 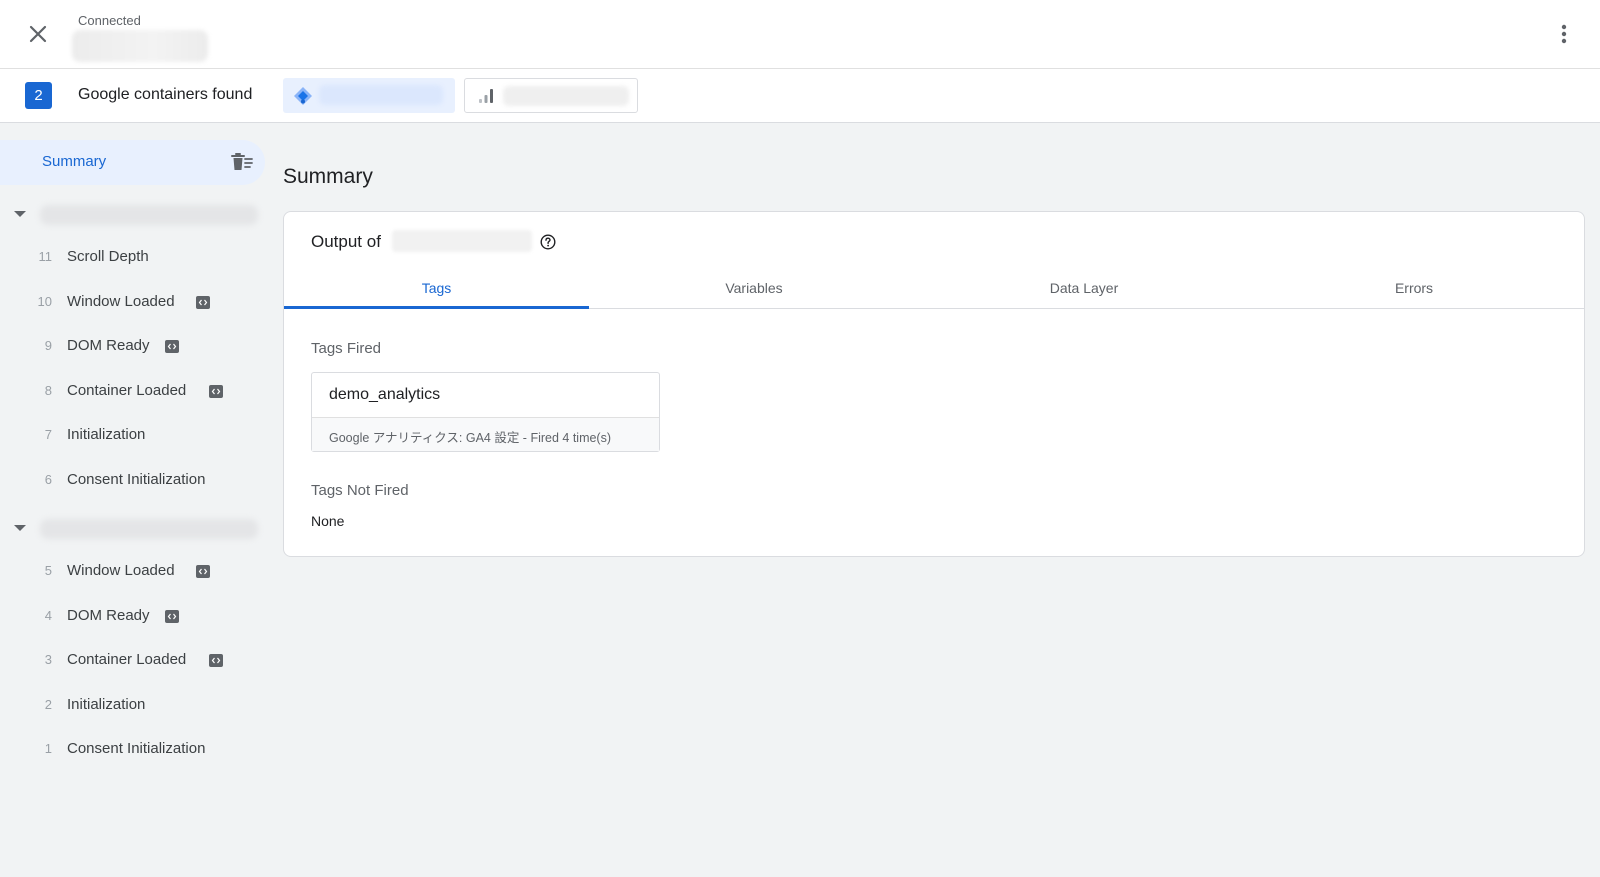 I want to click on event-number: 4, so click(x=48, y=615).